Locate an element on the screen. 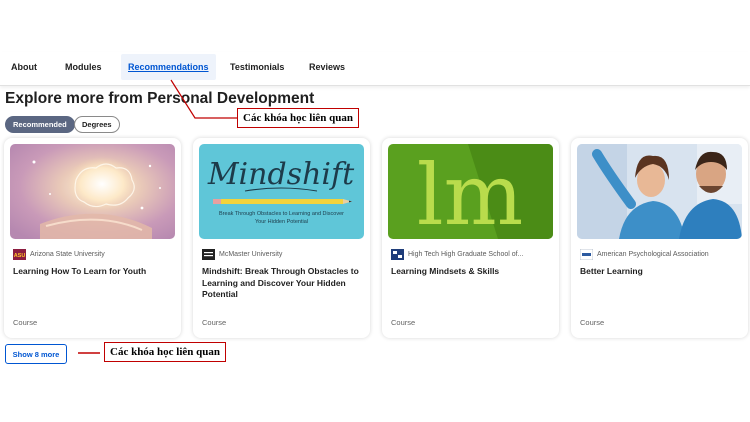 The height and width of the screenshot is (422, 750). partner-row: ASU Arizona State University is located at coordinates (59, 254).